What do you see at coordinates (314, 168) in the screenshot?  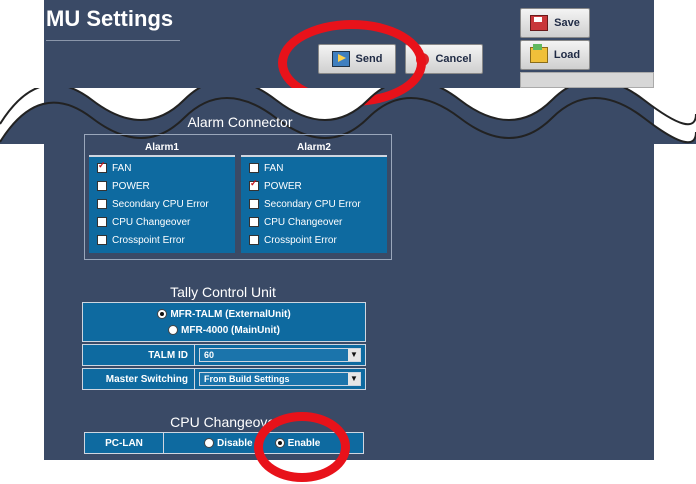 I see `alarm2-item: FAN` at bounding box center [314, 168].